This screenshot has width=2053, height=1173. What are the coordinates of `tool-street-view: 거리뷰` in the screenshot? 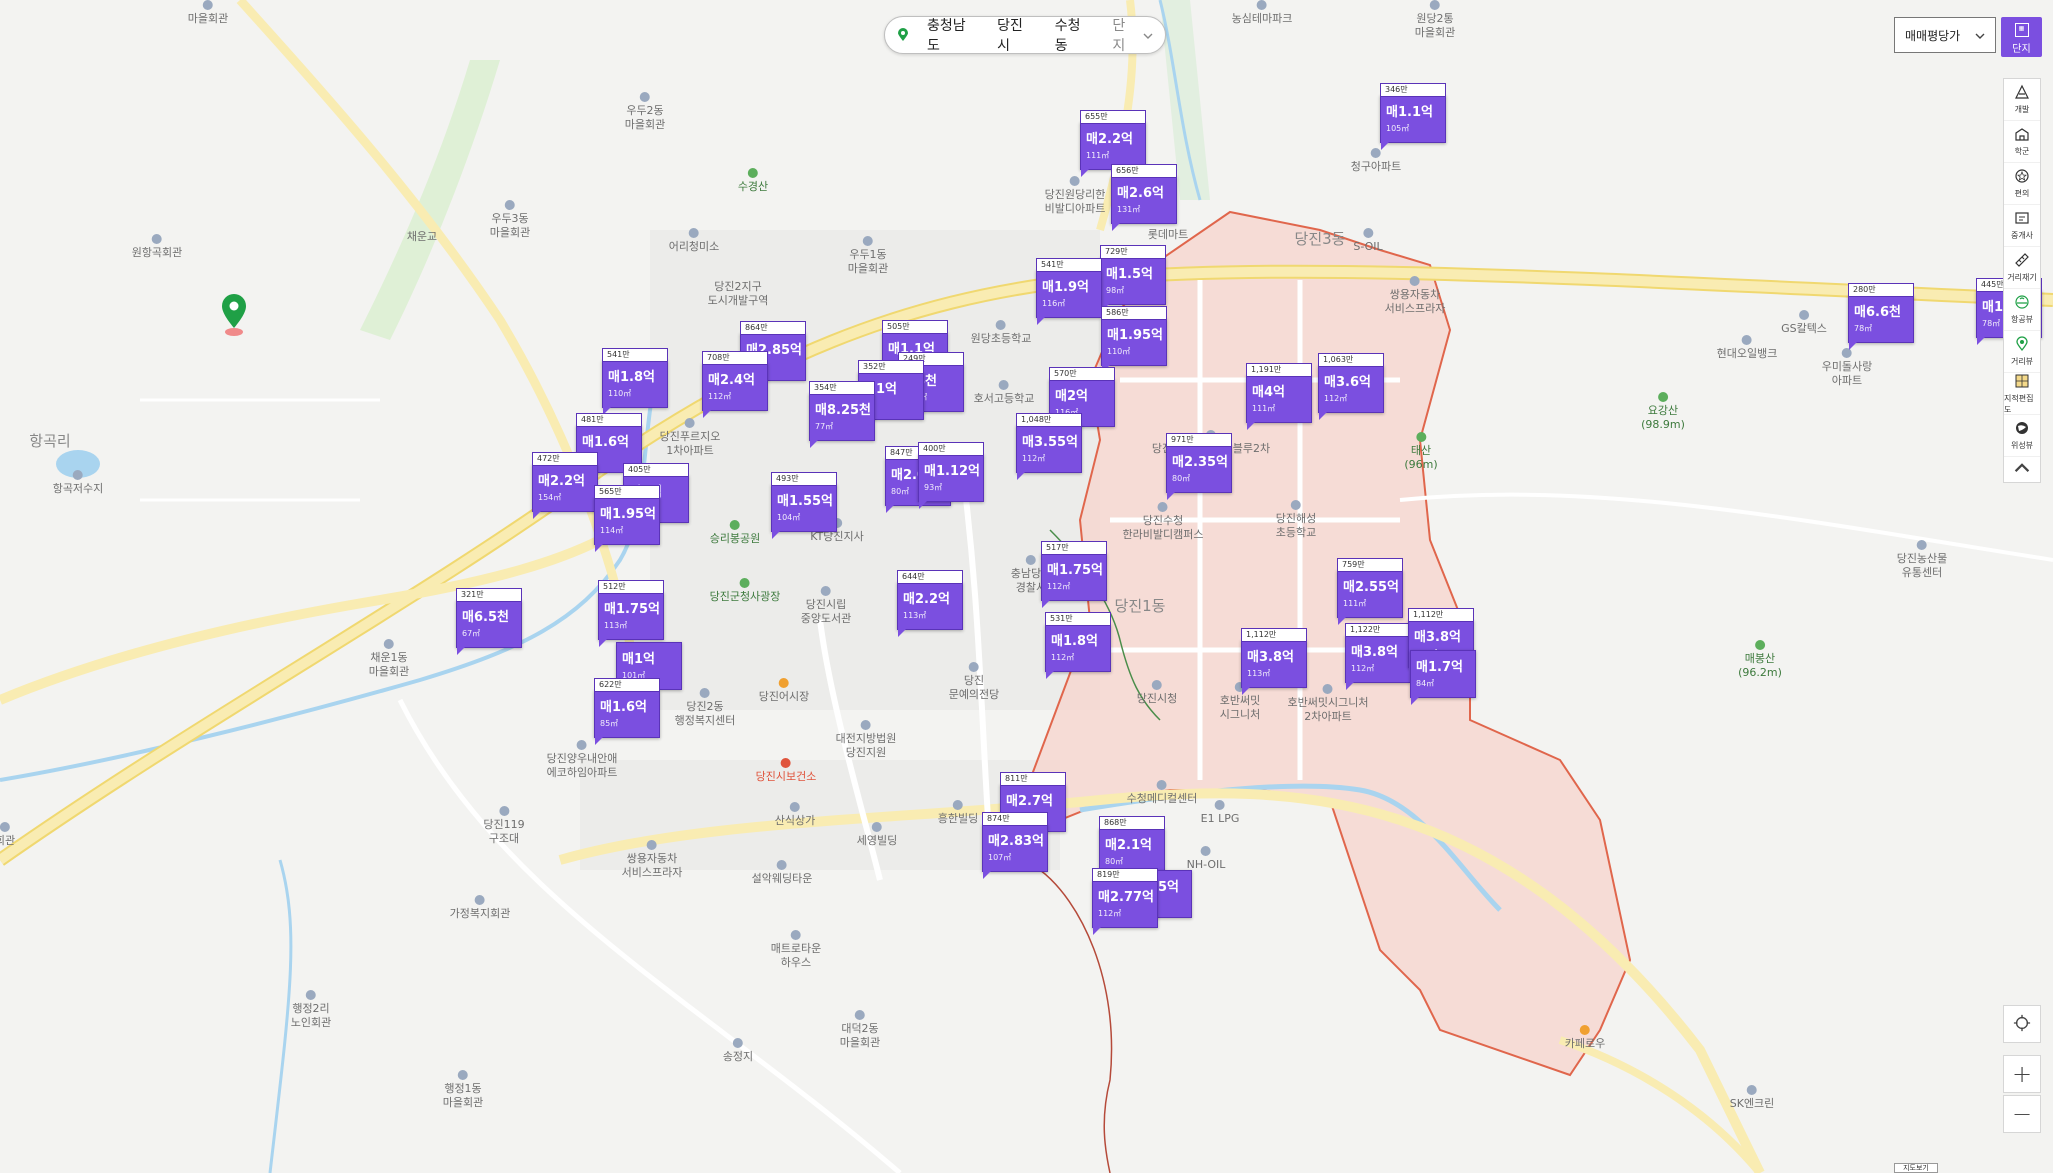 It's located at (2022, 352).